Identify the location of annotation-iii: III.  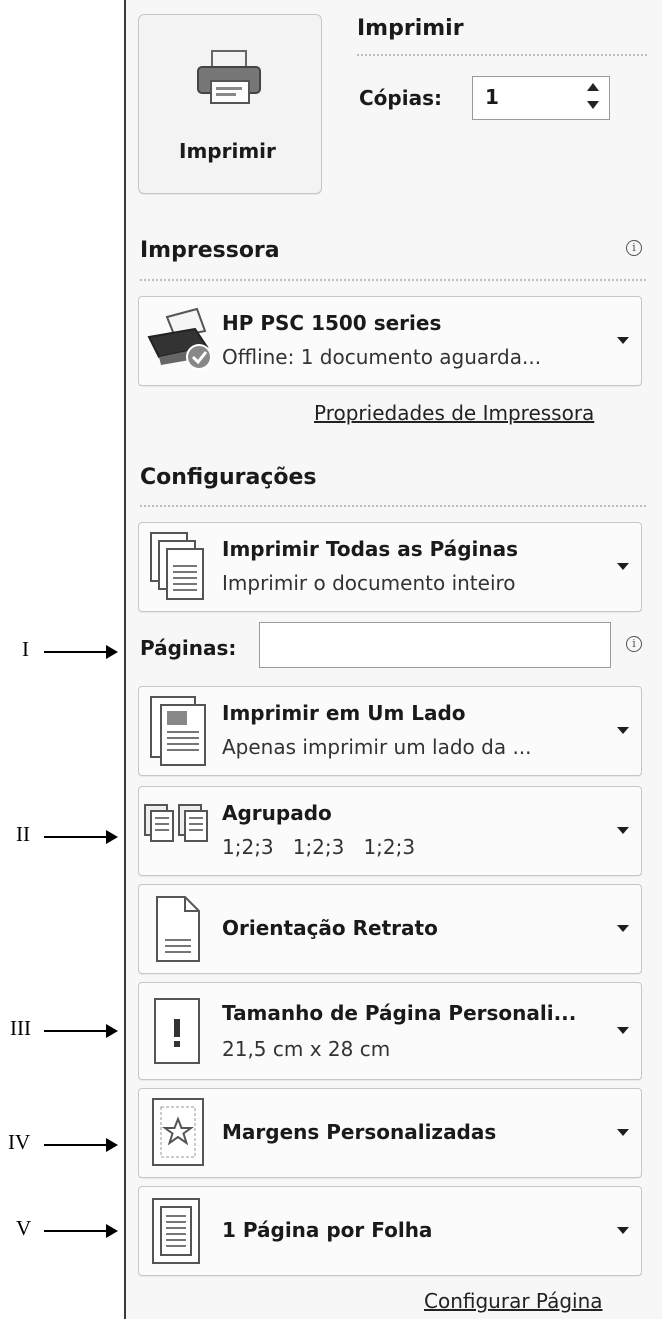
(20, 1028).